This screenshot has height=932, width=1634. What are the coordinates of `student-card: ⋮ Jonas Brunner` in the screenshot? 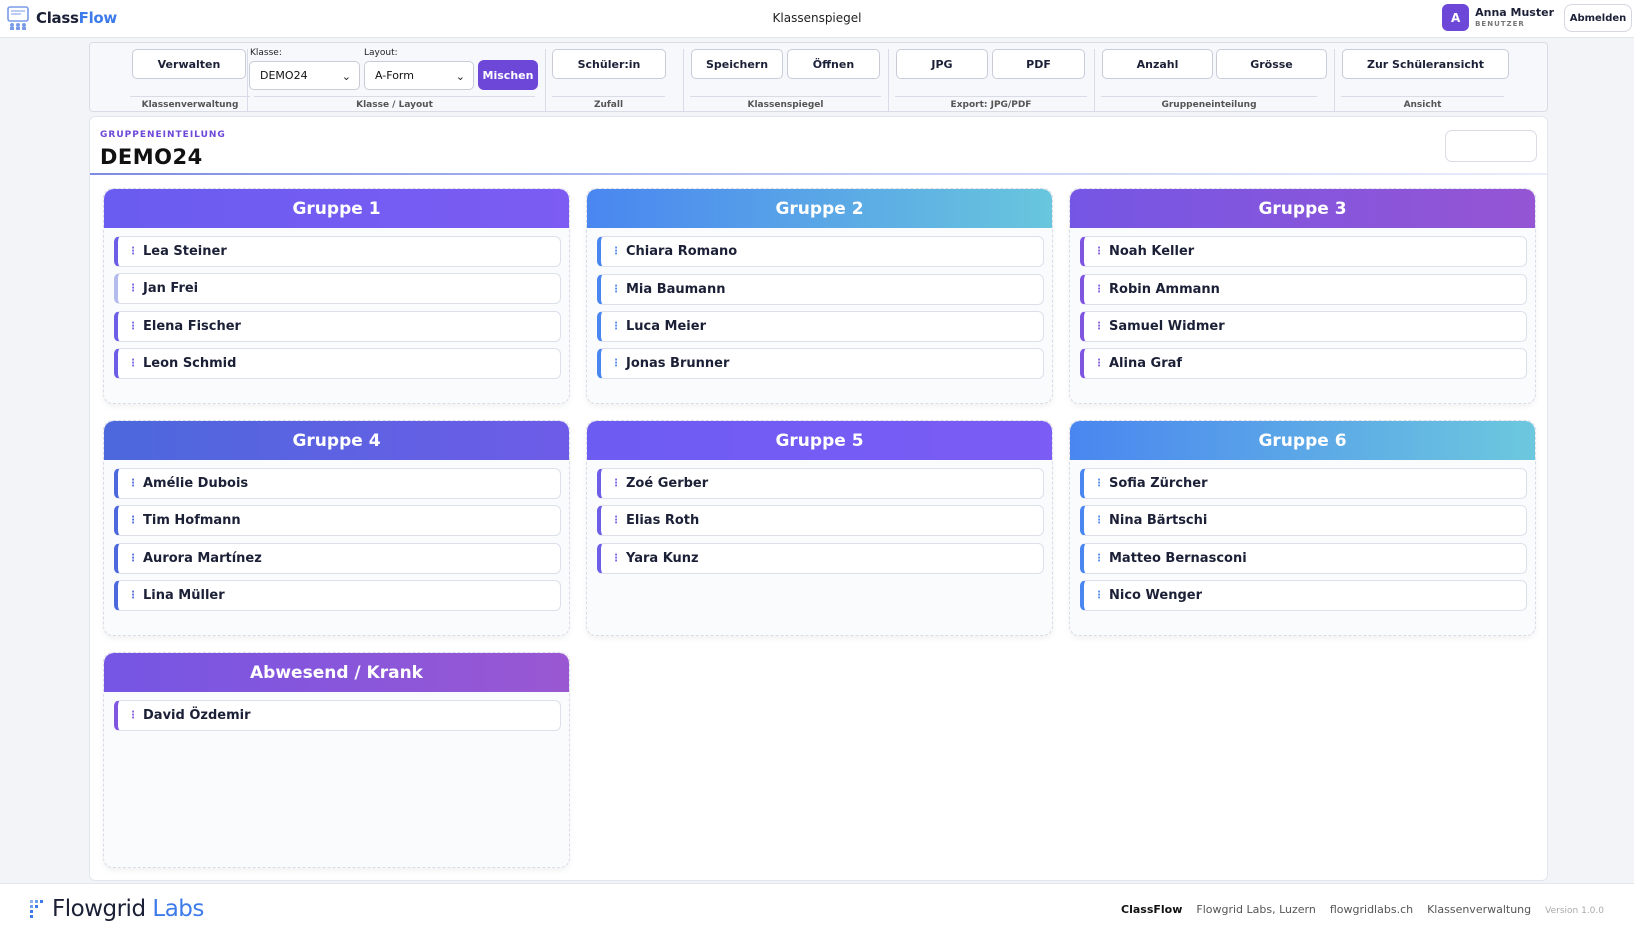 It's located at (820, 363).